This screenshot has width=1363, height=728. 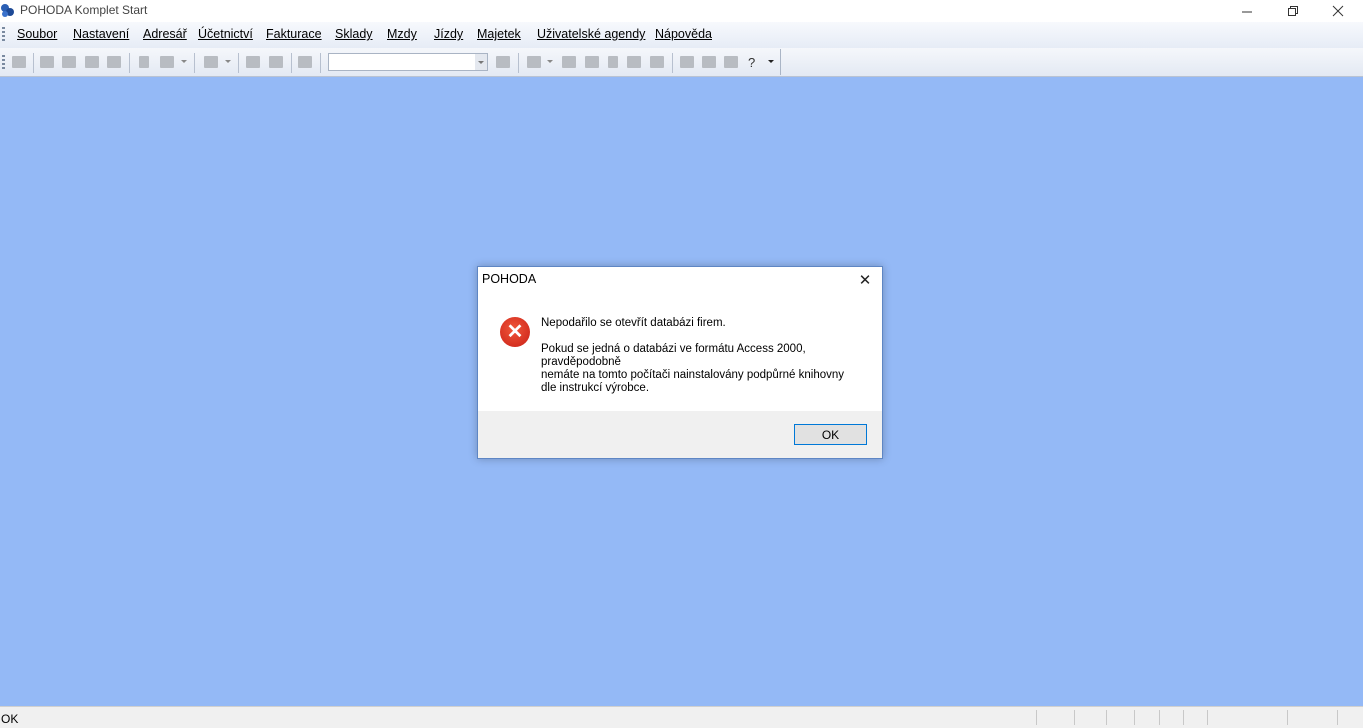 I want to click on menu-ucetnictvi: Účetnictví, so click(x=225, y=34).